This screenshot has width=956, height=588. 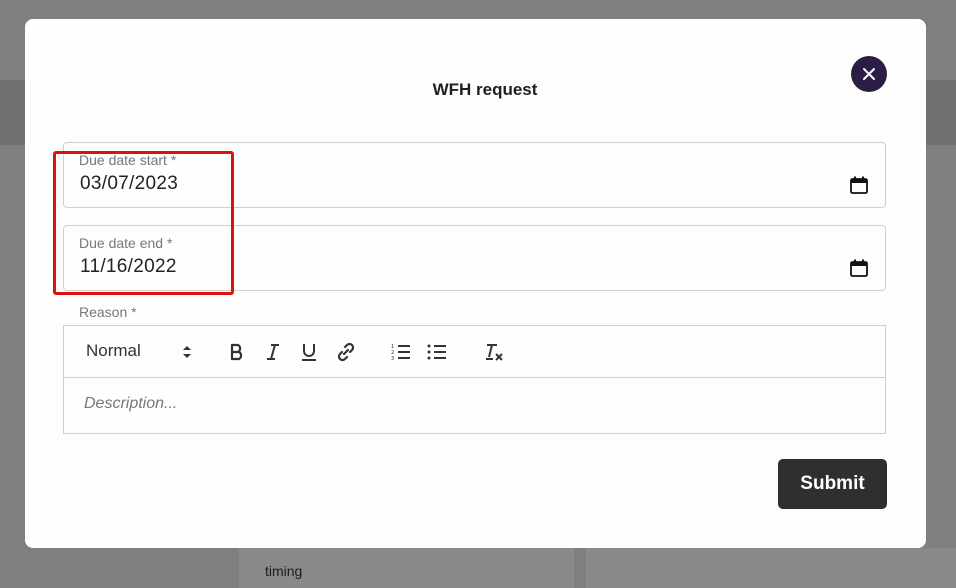 What do you see at coordinates (187, 352) in the screenshot?
I see `chevron-up-down-icon` at bounding box center [187, 352].